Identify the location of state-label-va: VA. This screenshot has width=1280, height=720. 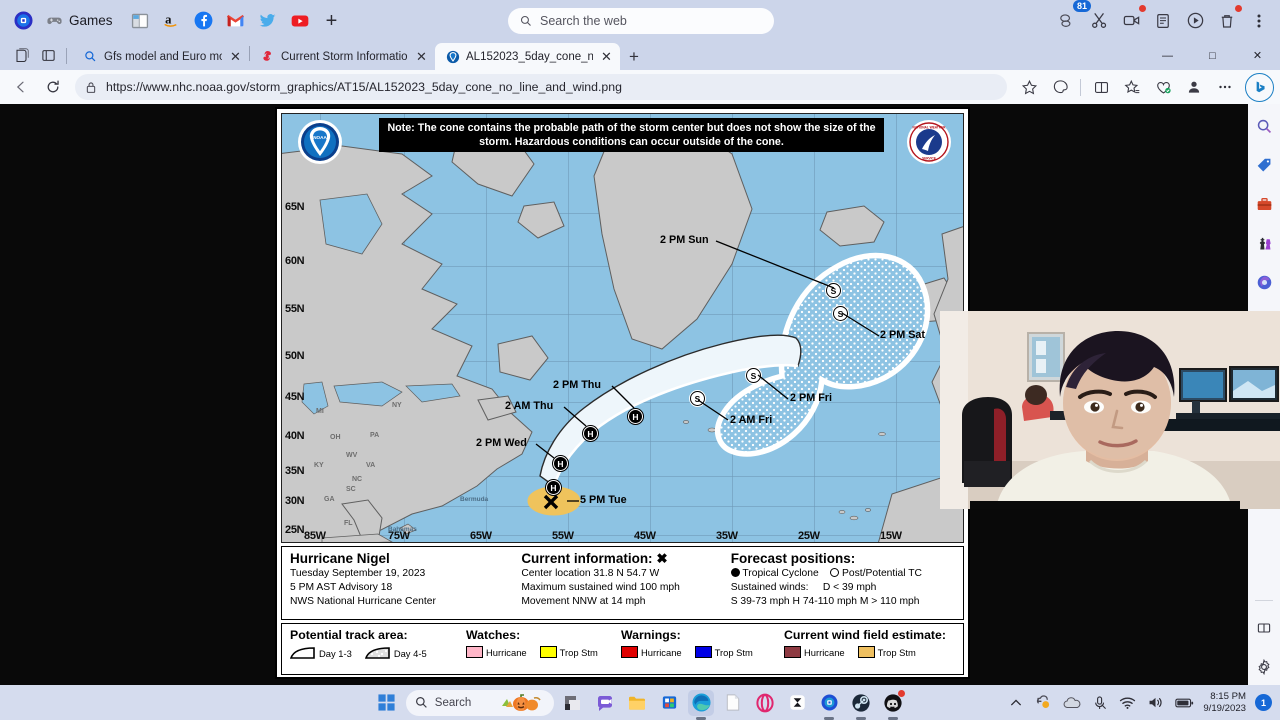
(371, 465).